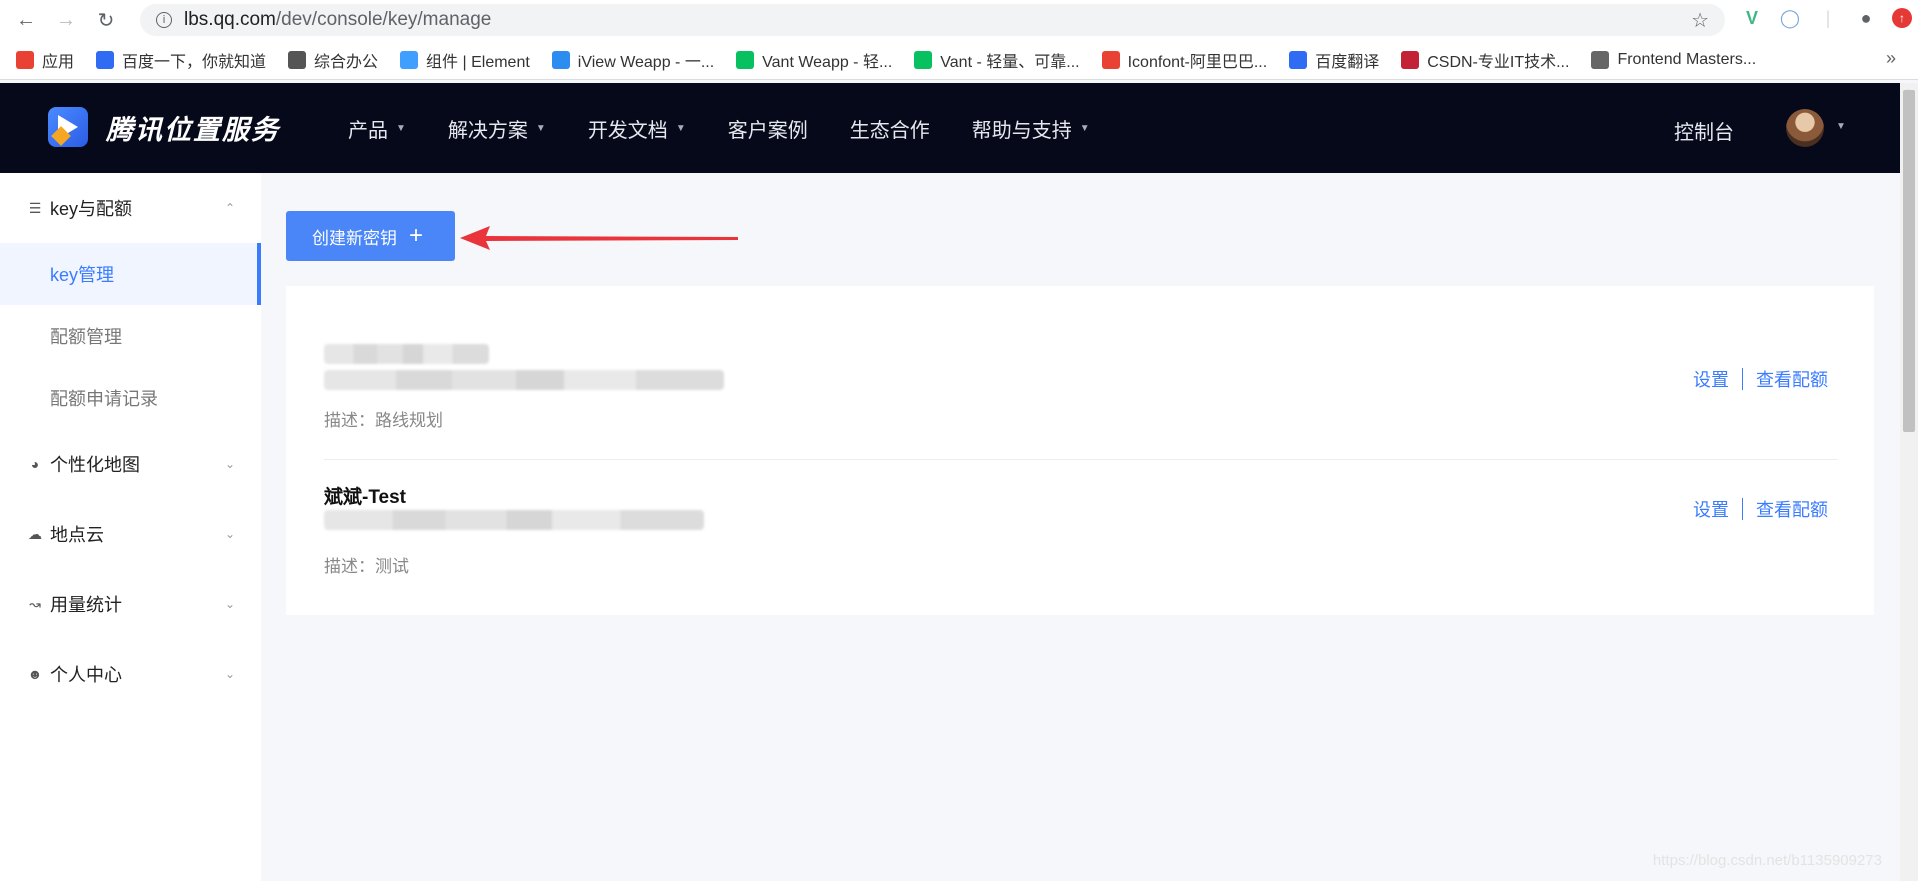 The width and height of the screenshot is (1918, 881). I want to click on apps-grid-icon, so click(25, 59).